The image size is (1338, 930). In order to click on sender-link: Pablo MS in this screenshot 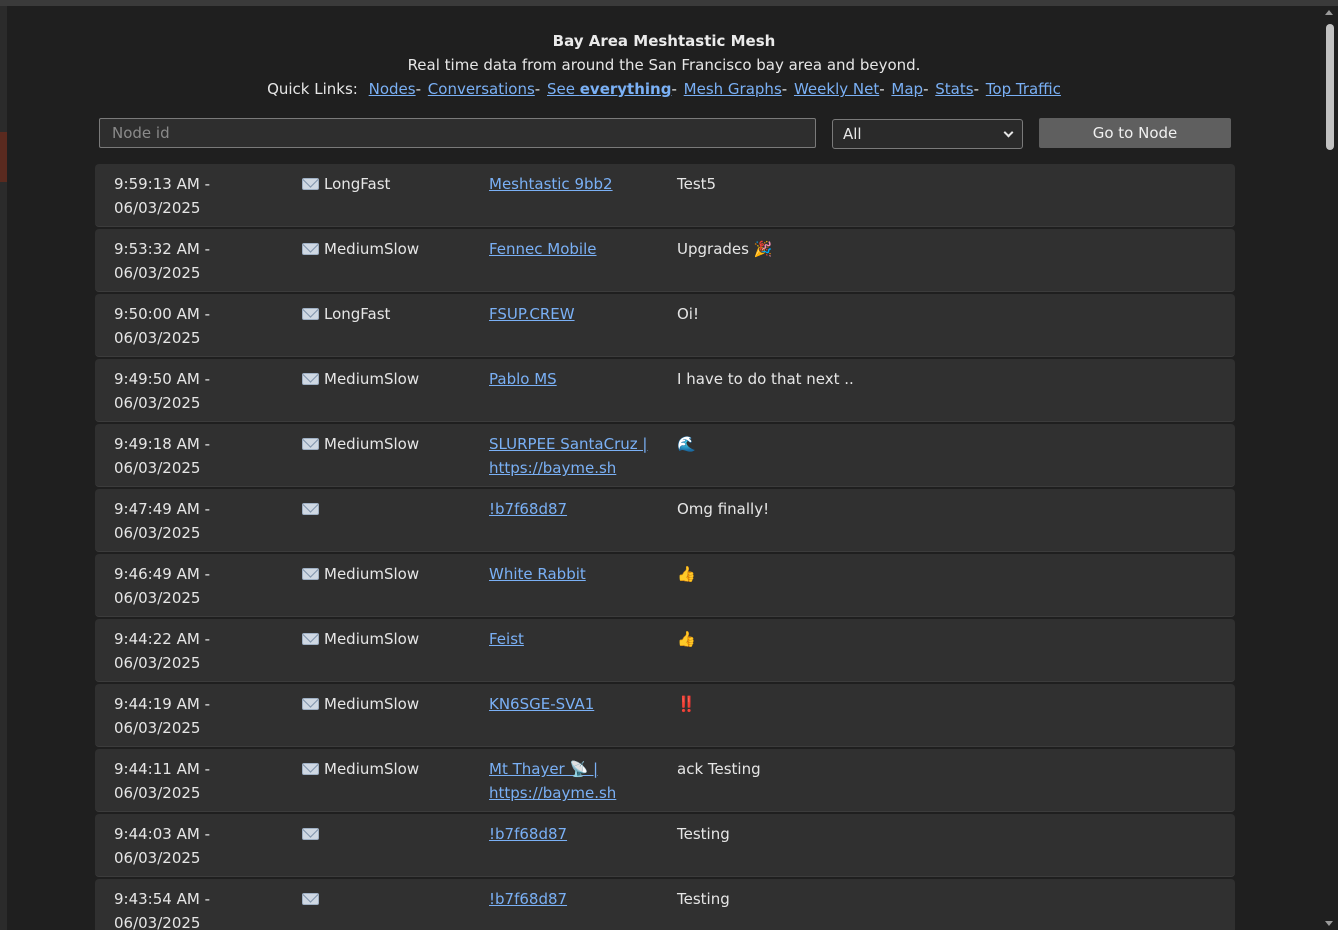, I will do `click(523, 379)`.